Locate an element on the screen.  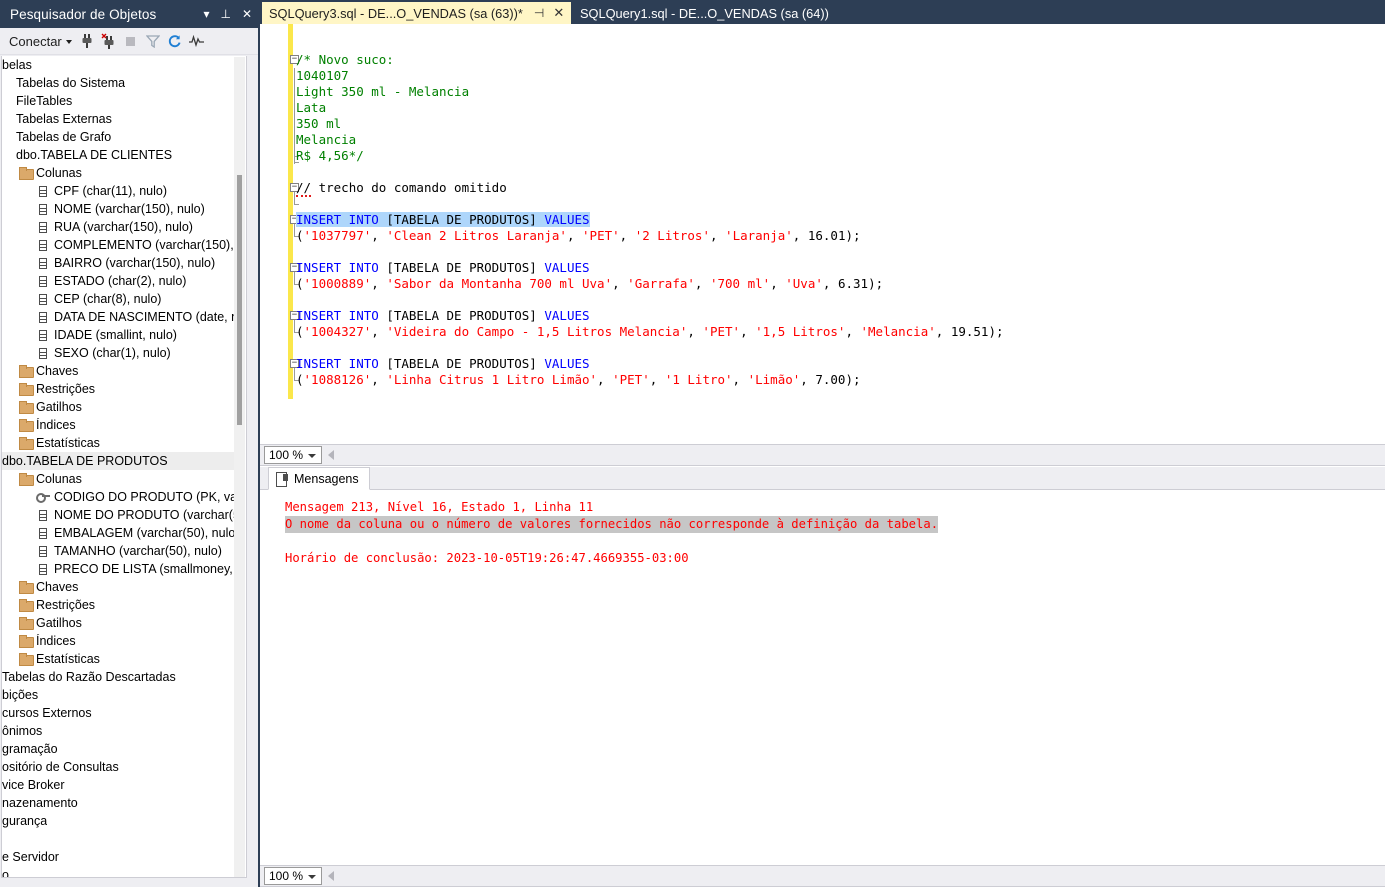
connect-button: Conectar is located at coordinates (40, 41).